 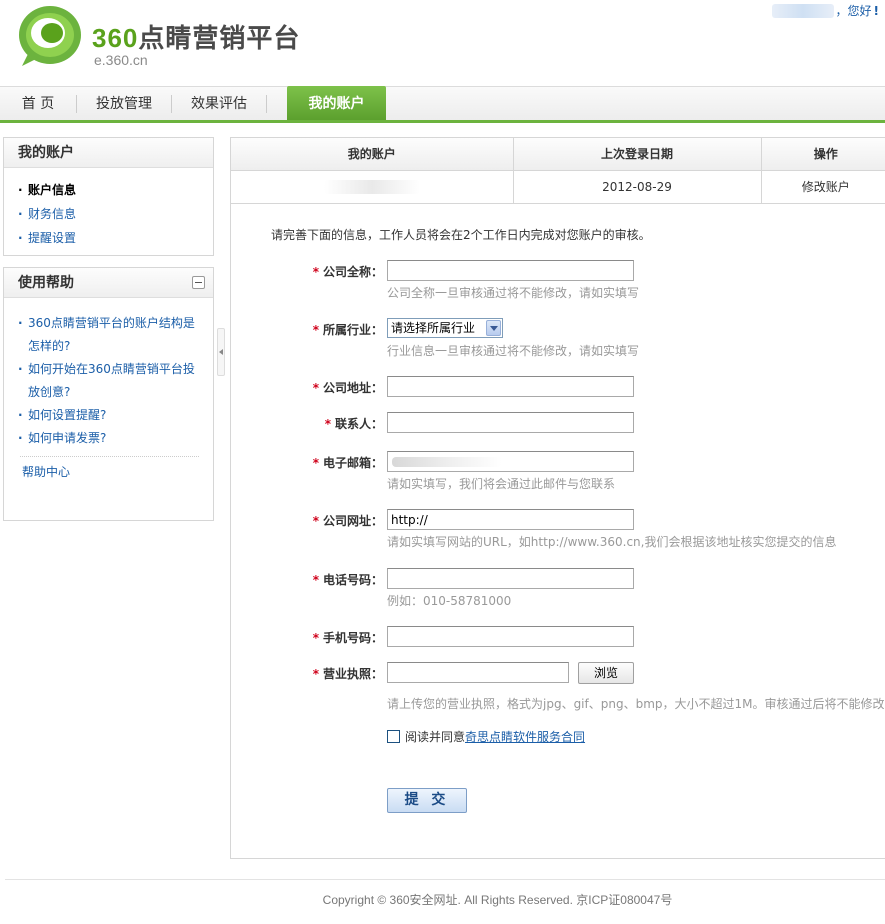 I want to click on address-label: * 公司地址：, so click(x=307, y=387).